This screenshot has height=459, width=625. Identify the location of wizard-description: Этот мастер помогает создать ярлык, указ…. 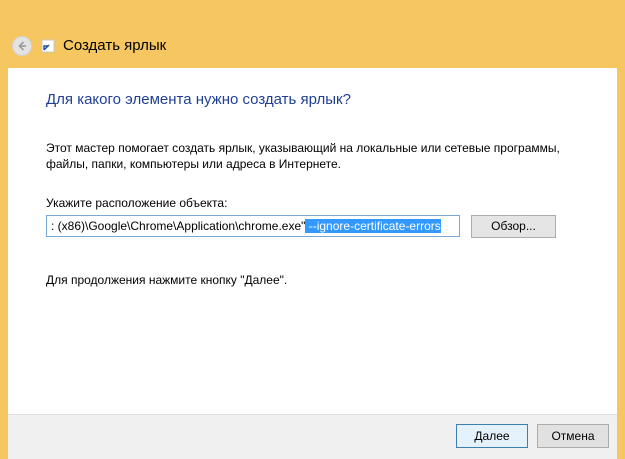
(303, 156).